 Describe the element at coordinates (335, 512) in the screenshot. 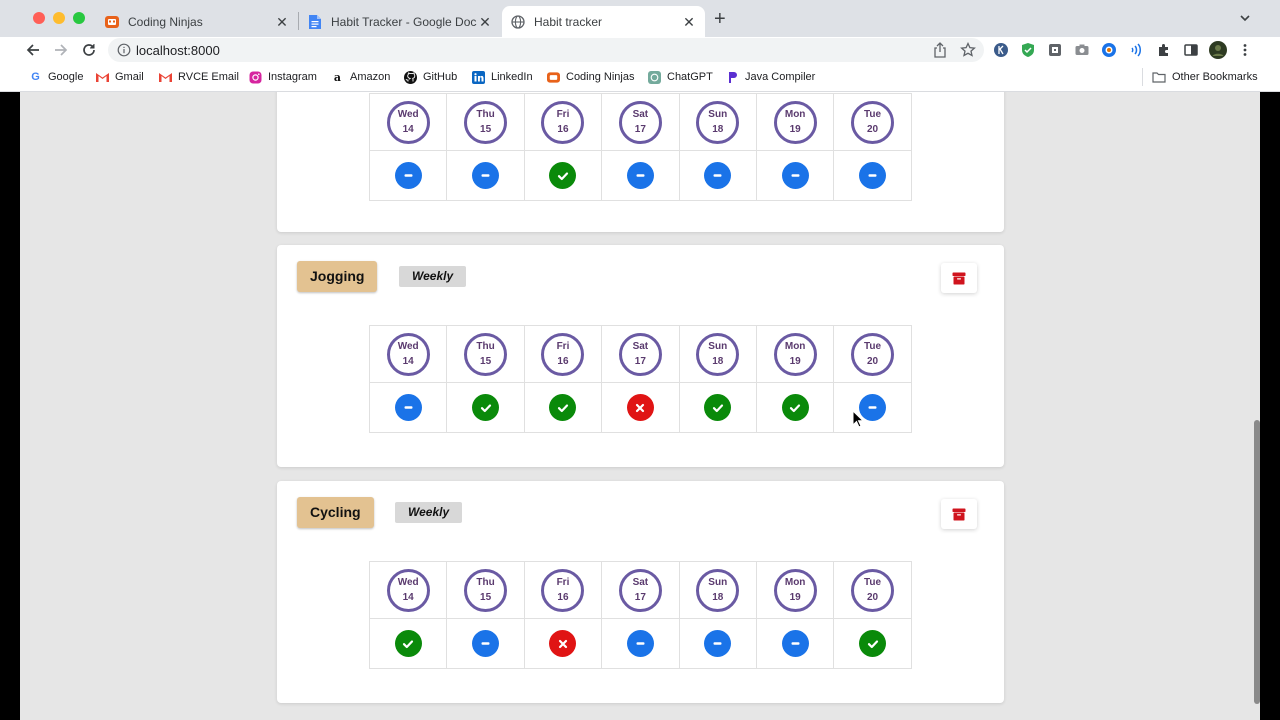

I see `habit-name: Cycling` at that location.